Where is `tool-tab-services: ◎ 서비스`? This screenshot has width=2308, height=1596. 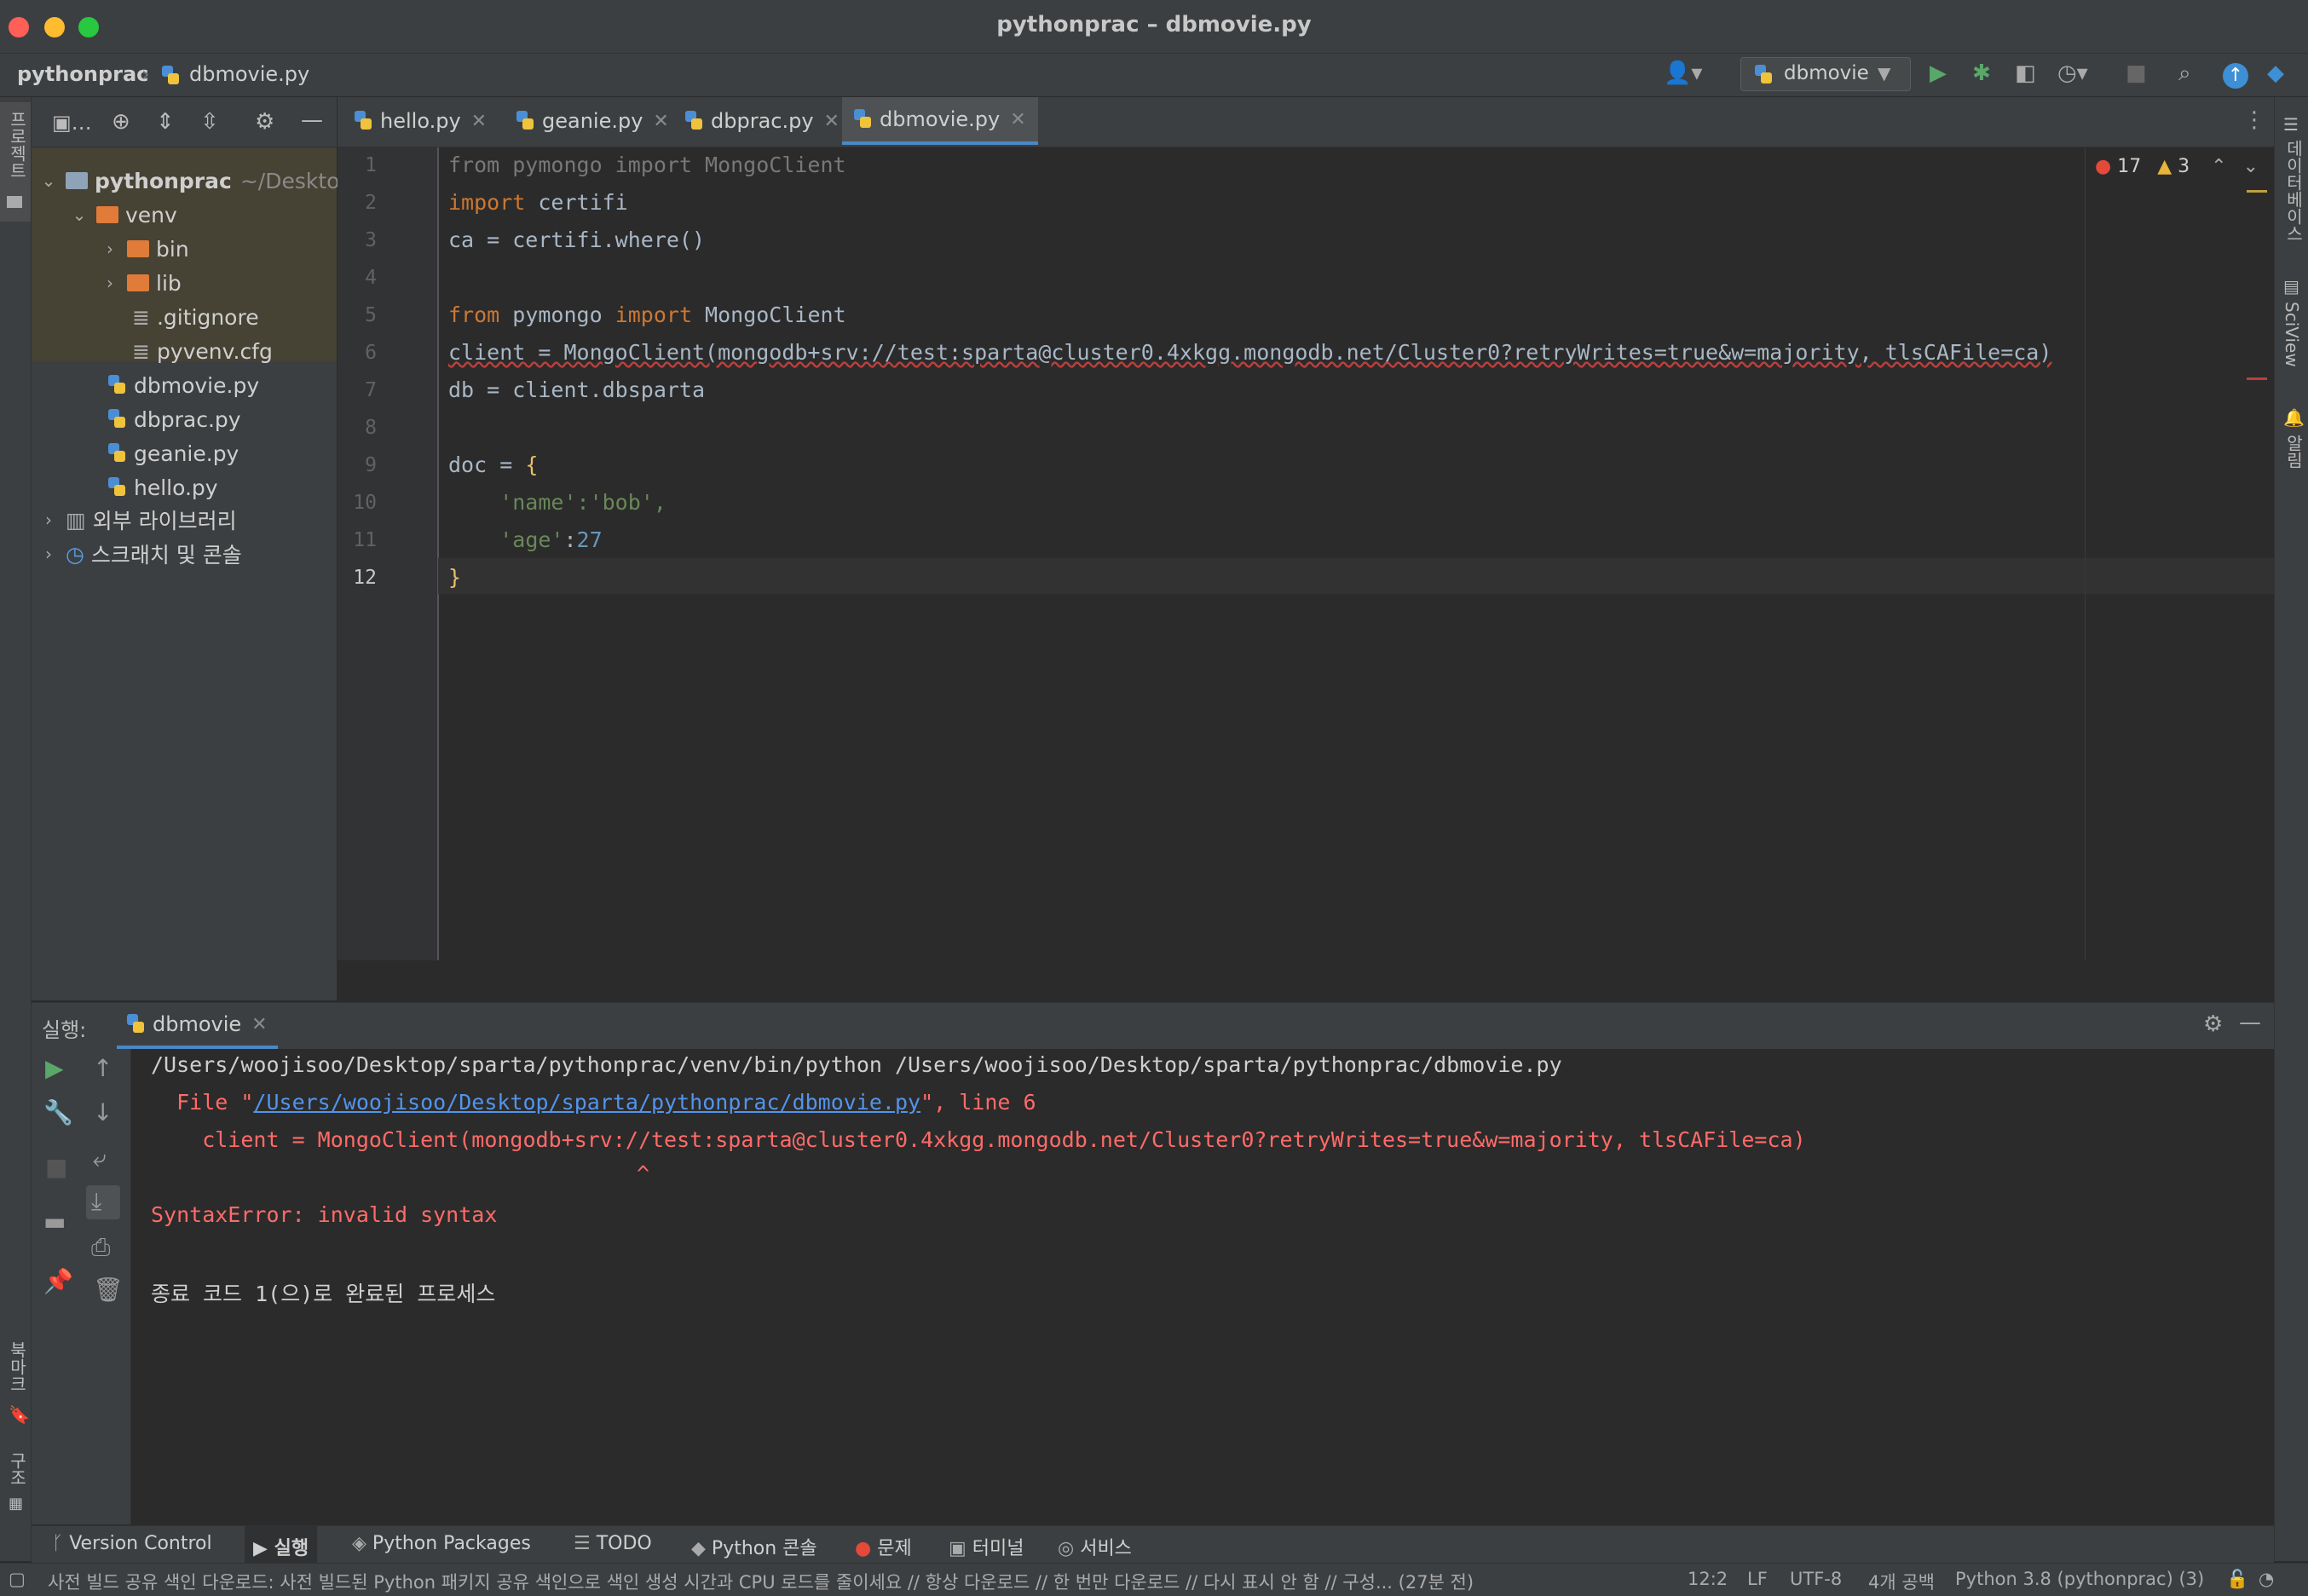
tool-tab-services: ◎ 서비스 is located at coordinates (1095, 1546).